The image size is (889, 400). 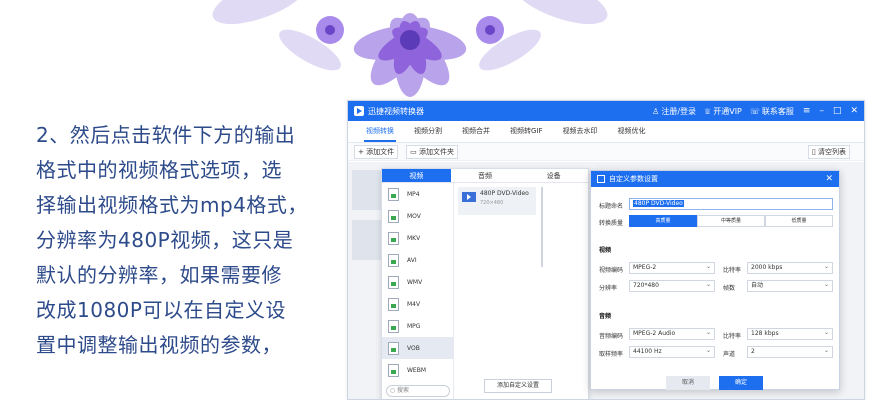 I want to click on format-label: MP4, so click(x=413, y=194).